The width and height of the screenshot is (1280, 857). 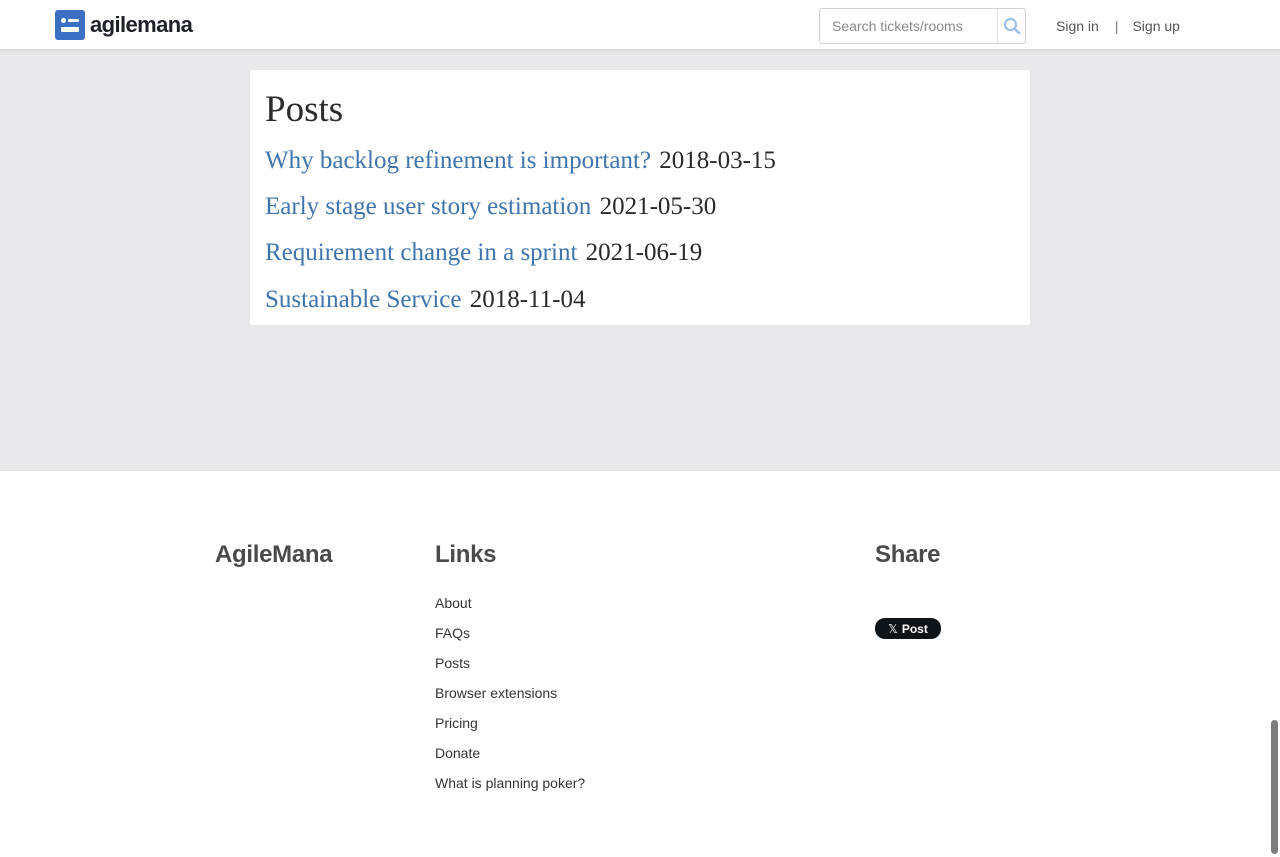 What do you see at coordinates (510, 670) in the screenshot?
I see `list-item: Posts` at bounding box center [510, 670].